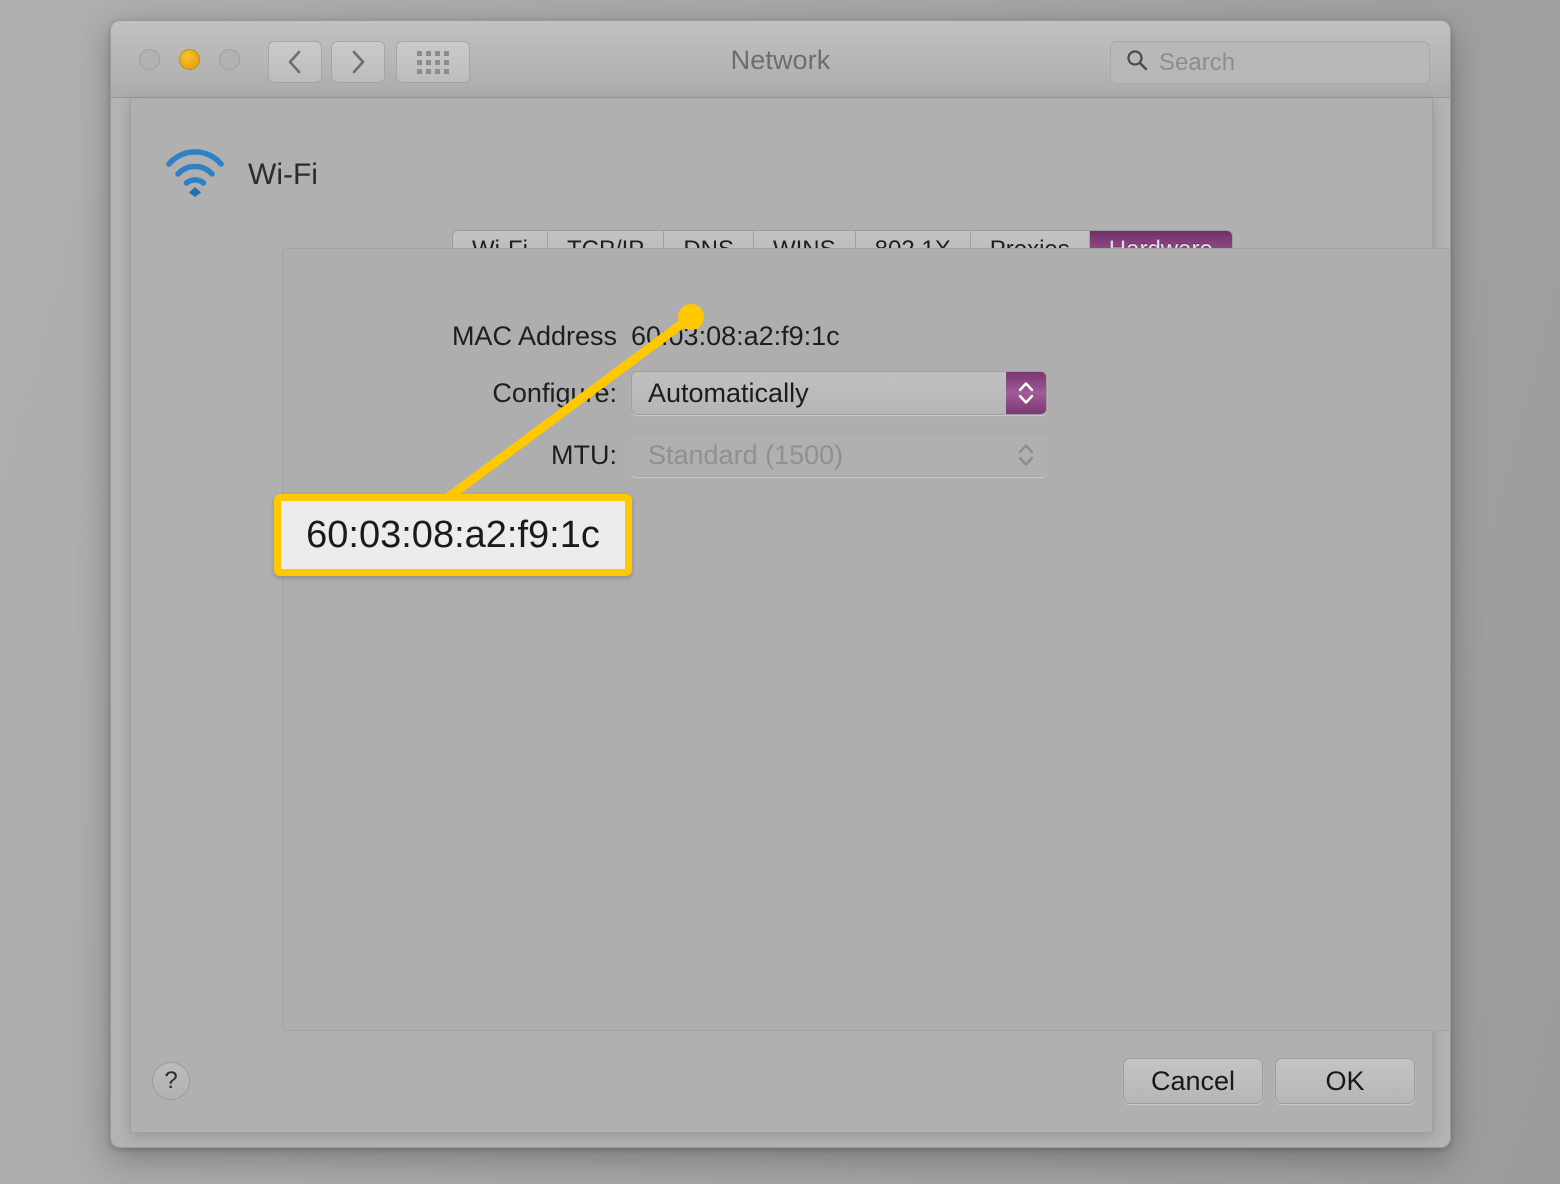  I want to click on configure-popup-button: Automatically, so click(839, 393).